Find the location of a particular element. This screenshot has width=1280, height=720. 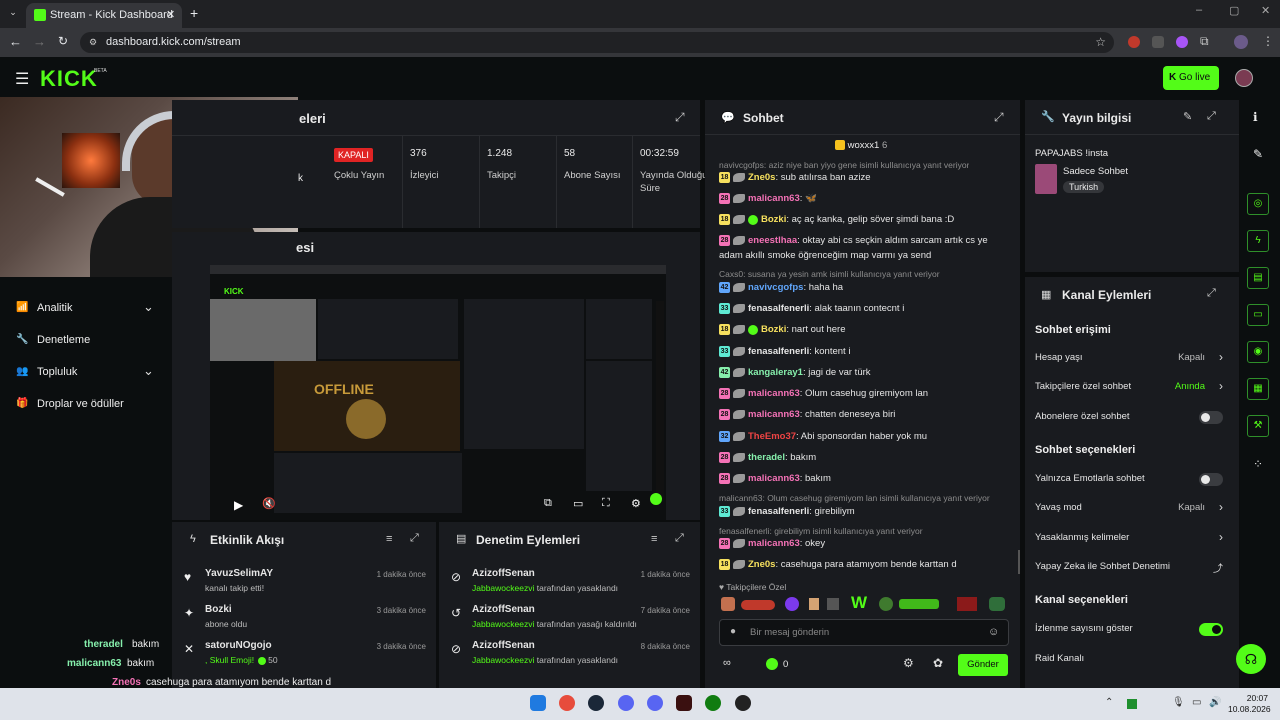

back-icon: ← is located at coordinates (15, 41).